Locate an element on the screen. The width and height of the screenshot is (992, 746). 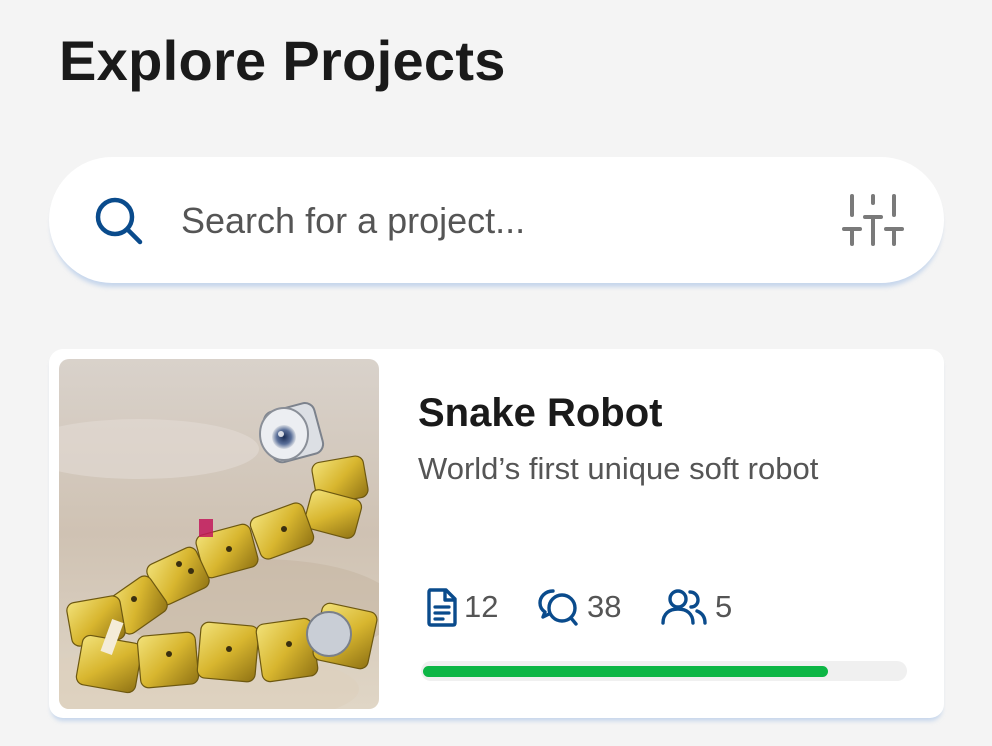
chat-icon is located at coordinates (558, 607).